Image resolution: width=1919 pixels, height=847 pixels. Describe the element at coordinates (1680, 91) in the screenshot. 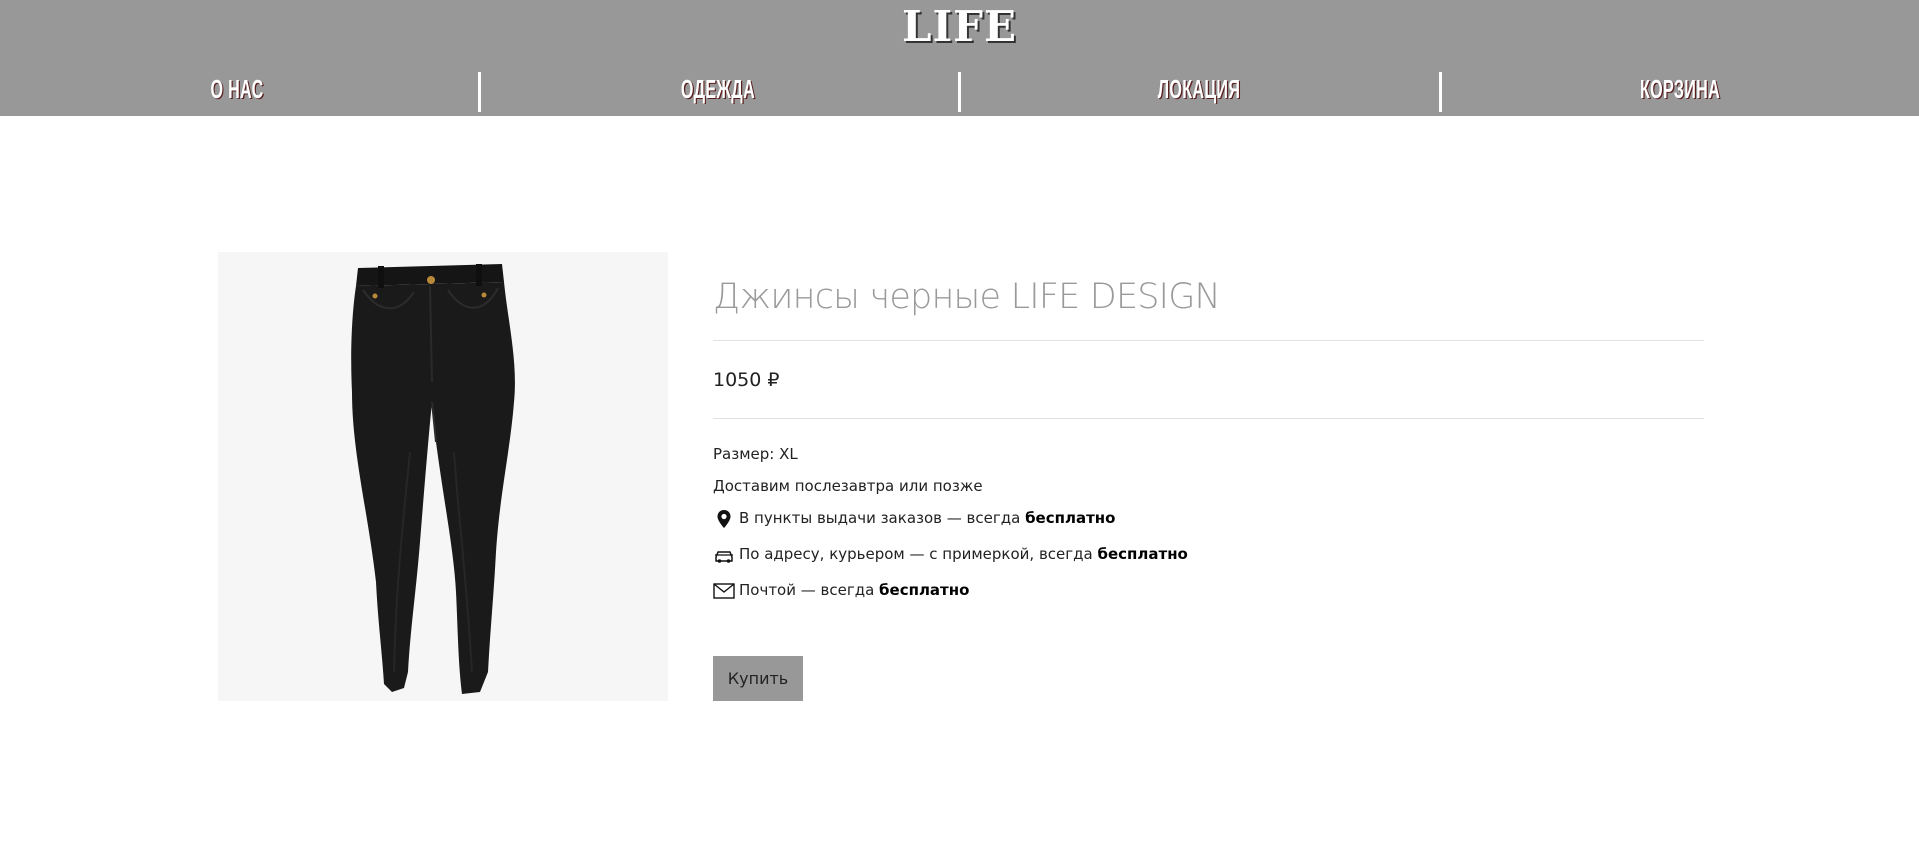

I see `nav-item-cart: КОРЗИНА` at that location.